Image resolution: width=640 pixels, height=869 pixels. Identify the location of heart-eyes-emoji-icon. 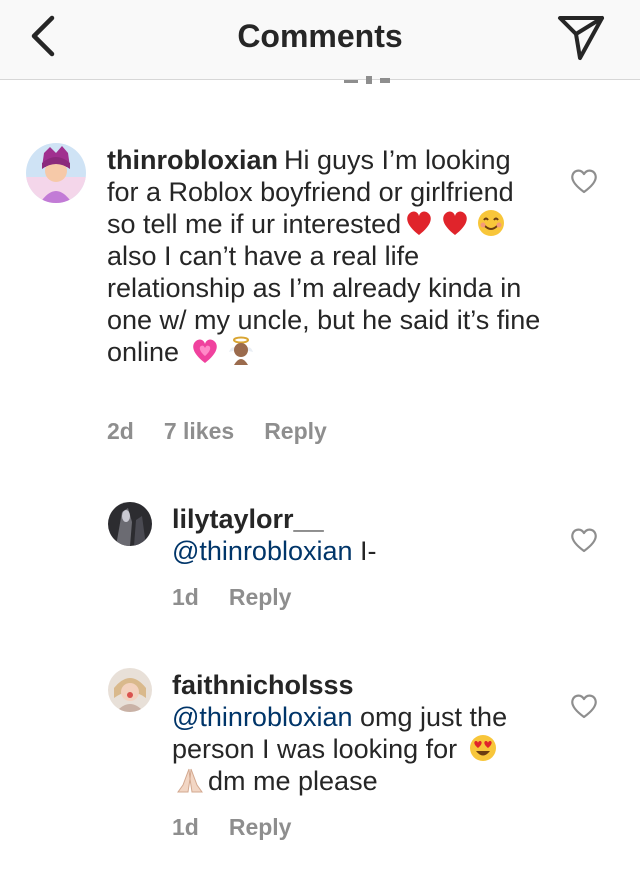
(482, 748).